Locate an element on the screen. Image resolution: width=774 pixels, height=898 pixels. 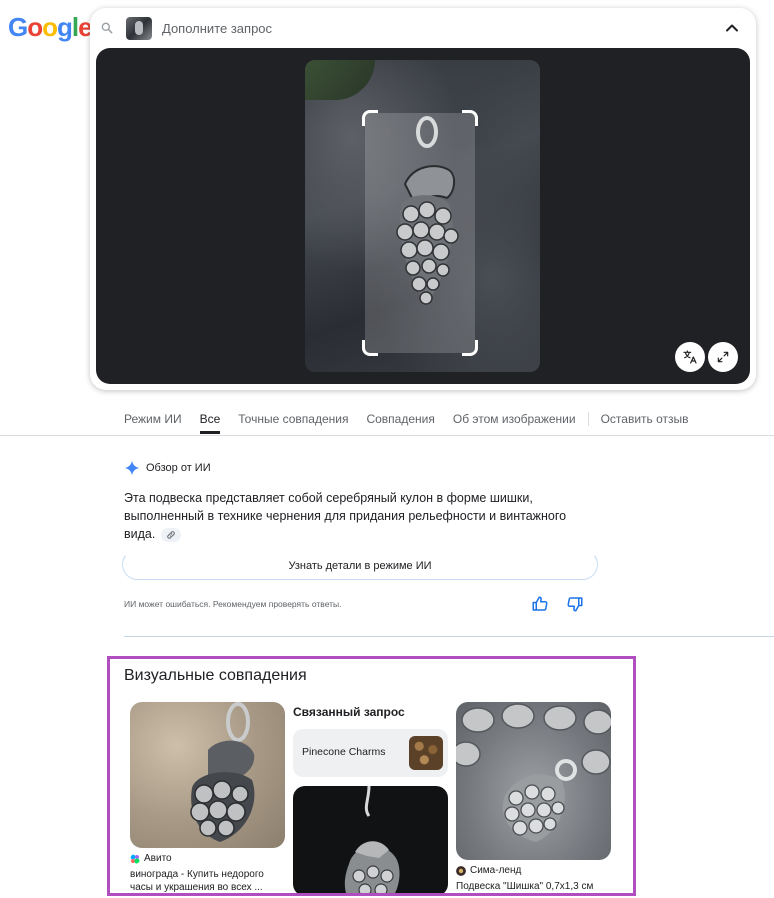
leaf-shape is located at coordinates (340, 80).